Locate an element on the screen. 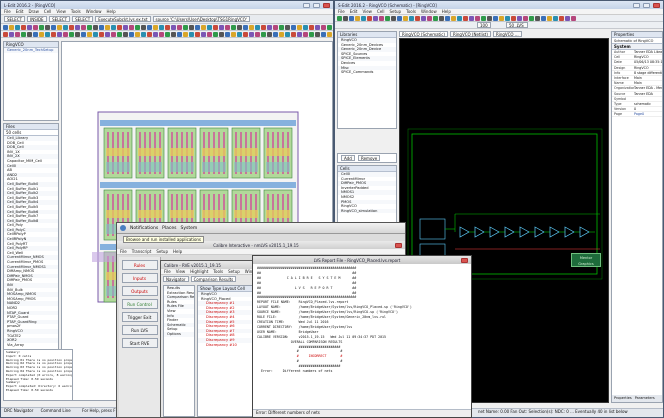  add-button: Add is located at coordinates (348, 158).